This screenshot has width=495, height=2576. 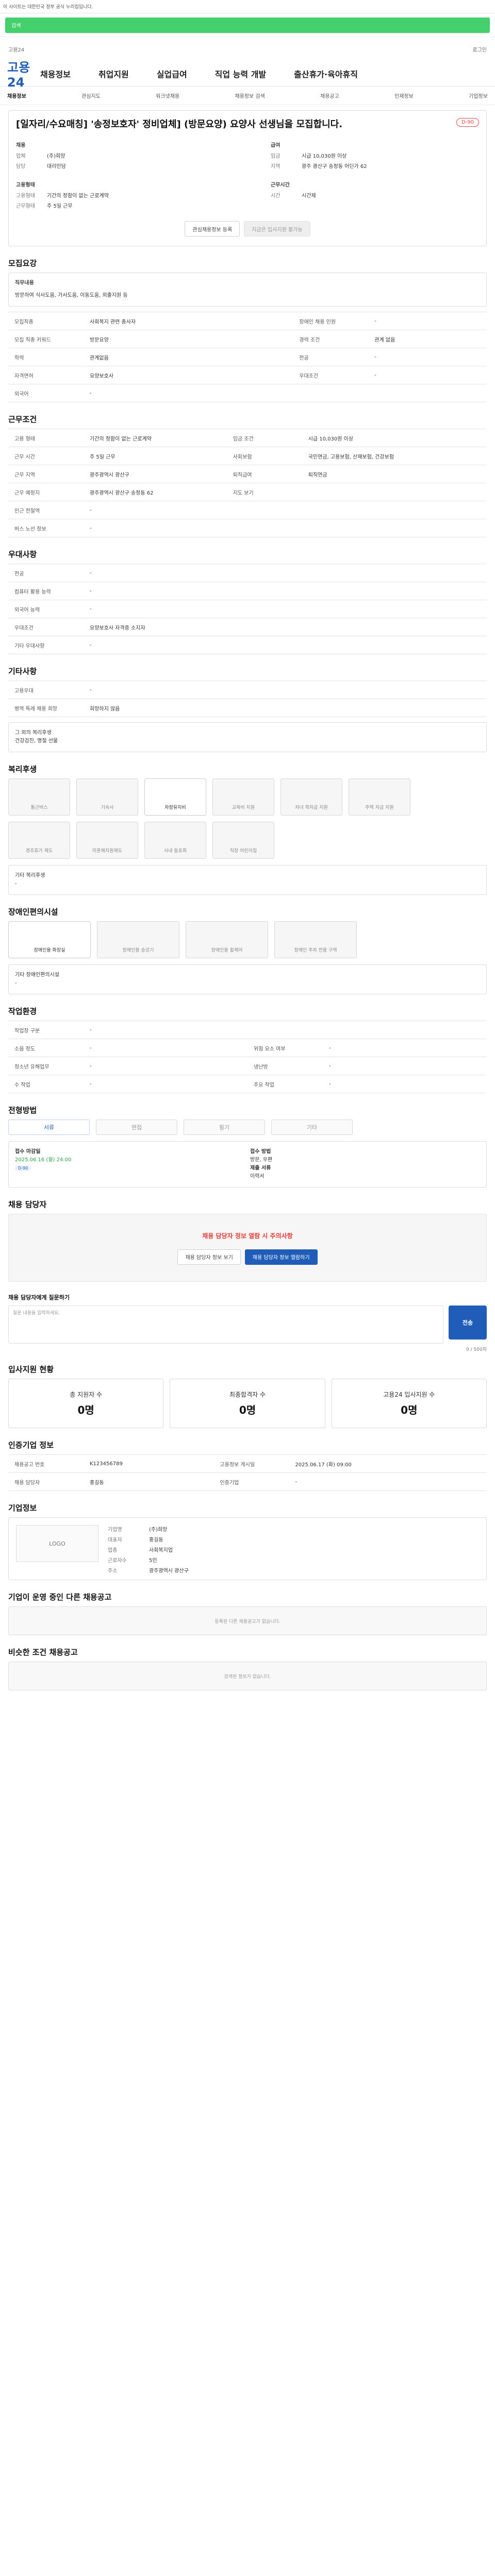 What do you see at coordinates (138, 940) in the screenshot?
I see `accessible-elevator-icon: 장애인용 승강기` at bounding box center [138, 940].